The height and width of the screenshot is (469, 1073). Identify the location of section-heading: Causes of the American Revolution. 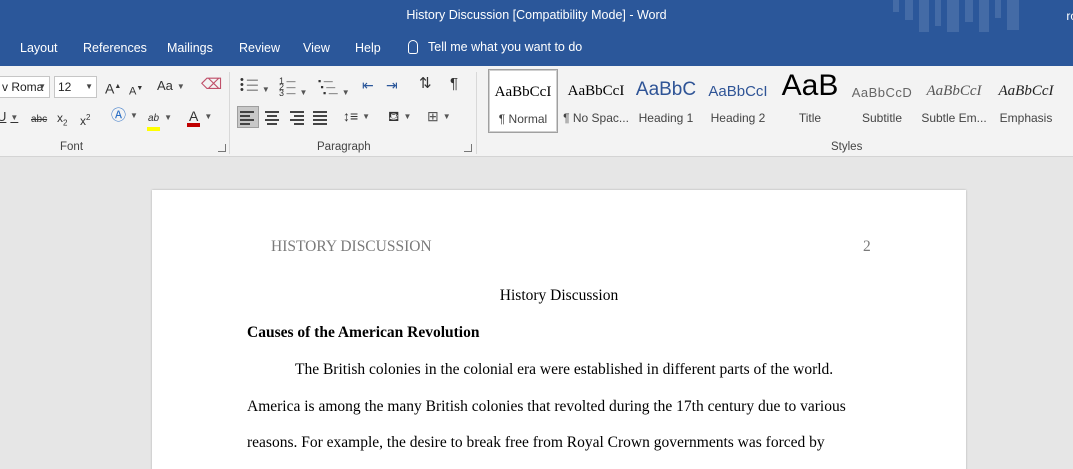
(363, 332).